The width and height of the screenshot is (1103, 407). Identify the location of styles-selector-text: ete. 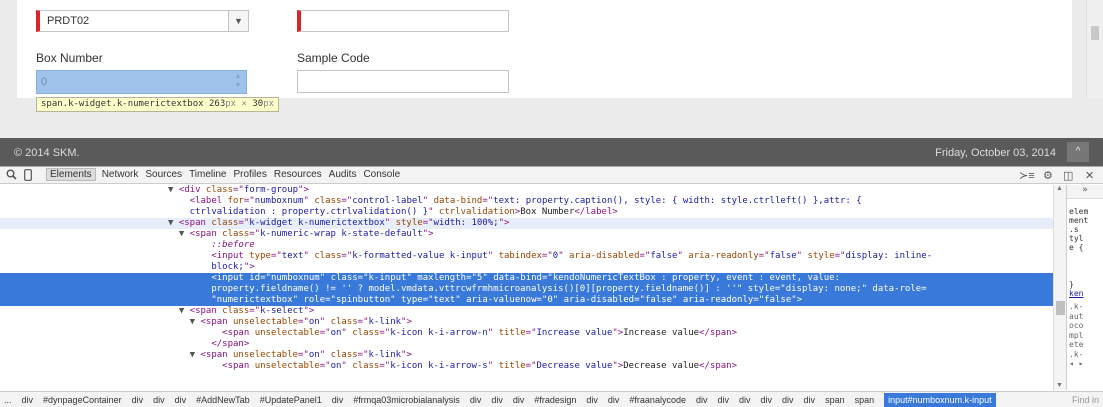
(1076, 344).